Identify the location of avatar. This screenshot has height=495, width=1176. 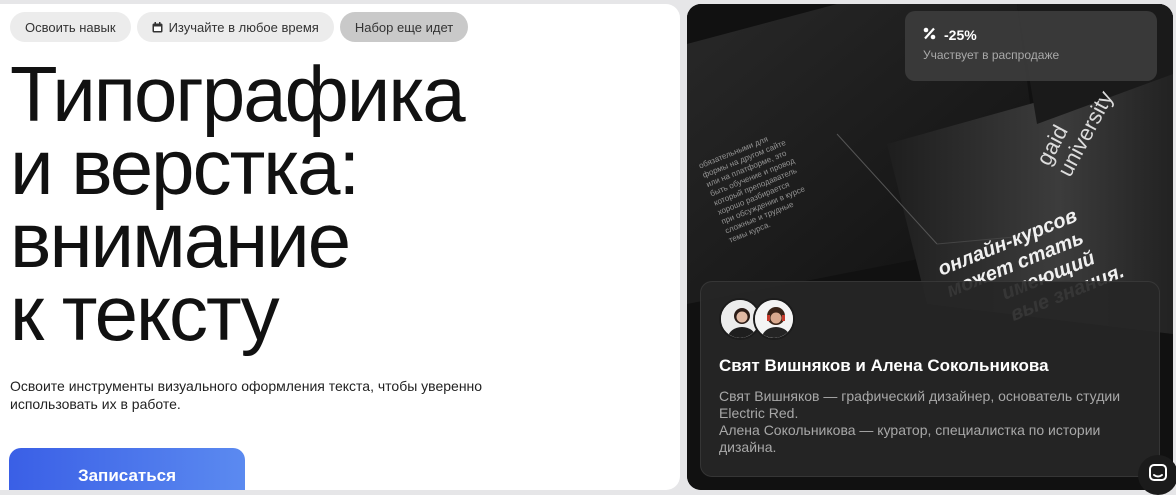
(774, 319).